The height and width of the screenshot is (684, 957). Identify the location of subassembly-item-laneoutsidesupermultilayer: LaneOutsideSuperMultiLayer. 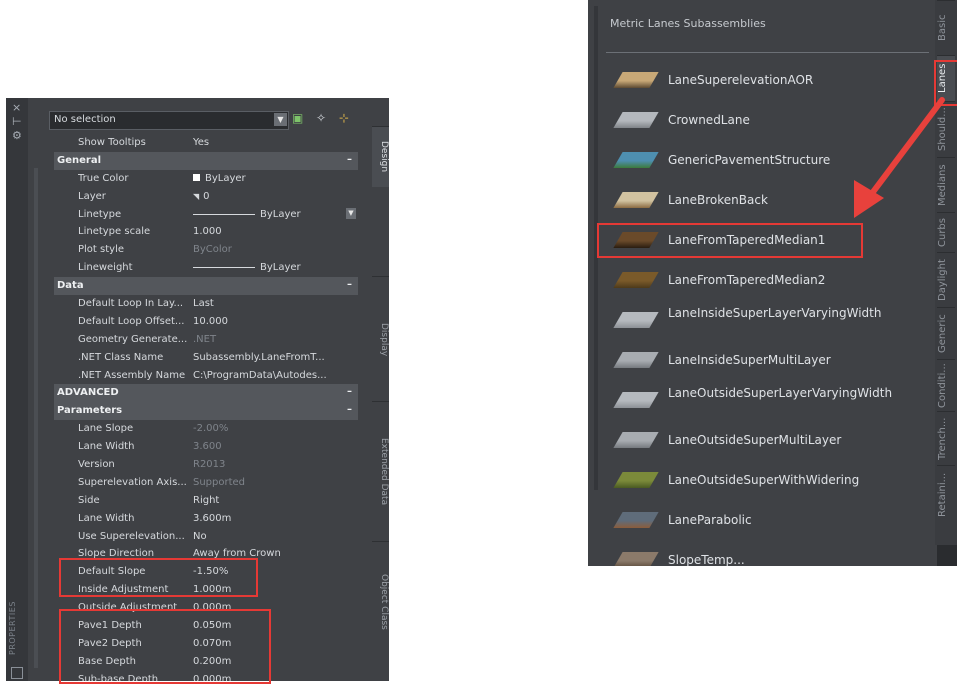
(771, 440).